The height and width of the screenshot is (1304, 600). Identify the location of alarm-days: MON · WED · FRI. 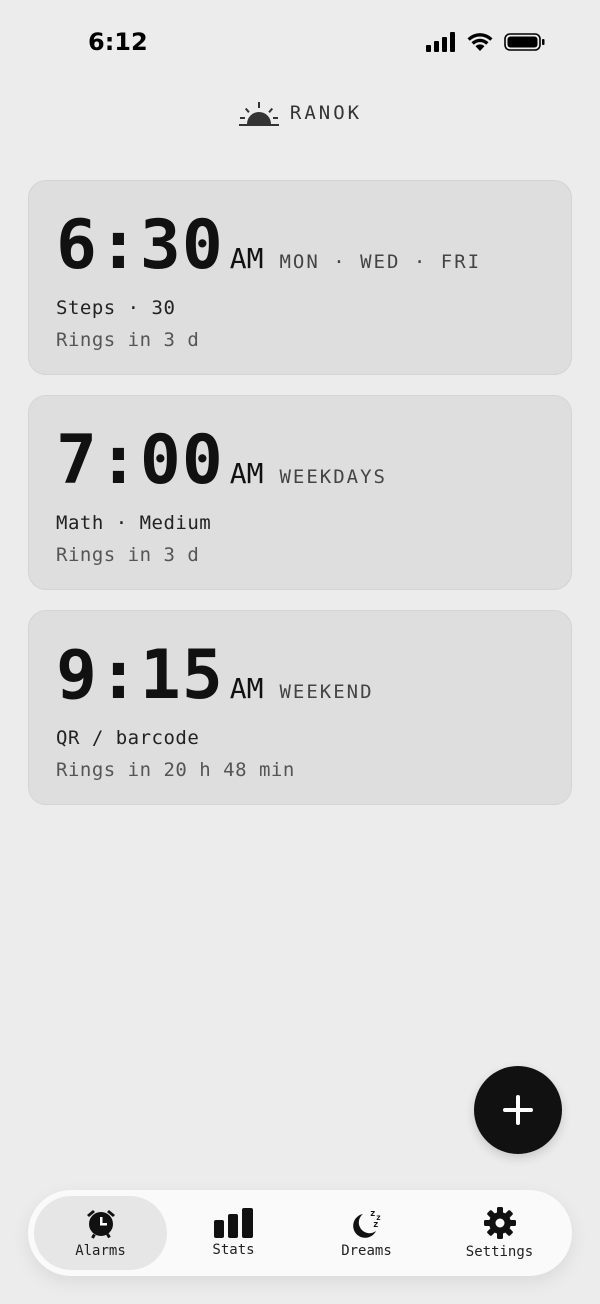
(380, 262).